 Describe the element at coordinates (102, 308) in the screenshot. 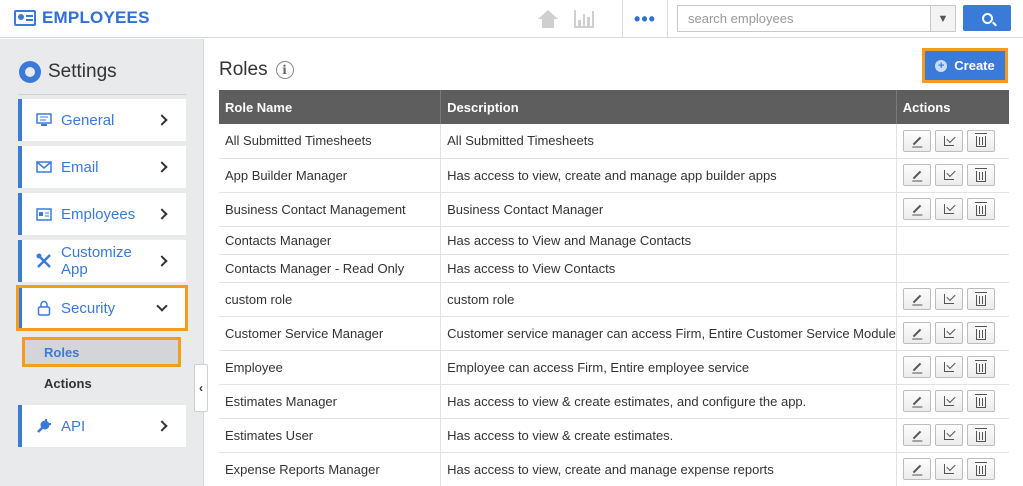

I see `sidebar-item-security: Security` at that location.